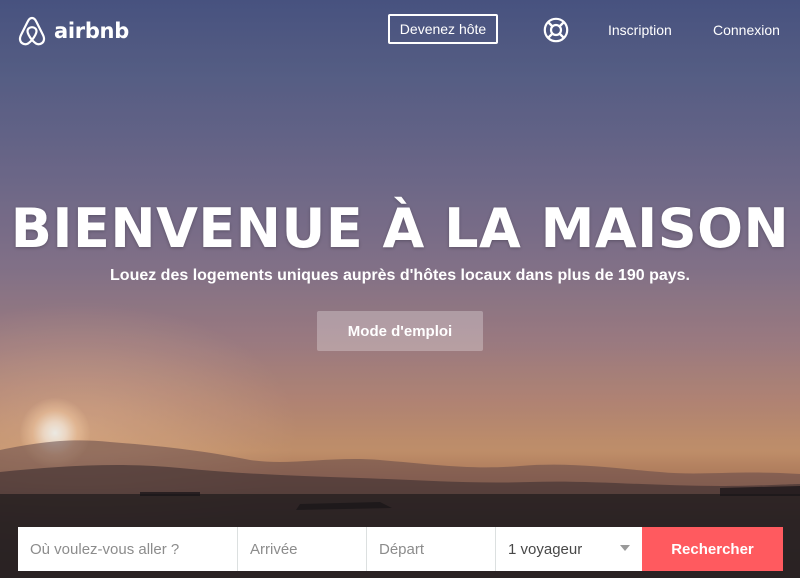 This screenshot has width=800, height=578. What do you see at coordinates (556, 30) in the screenshot?
I see `lifebuoy-icon` at bounding box center [556, 30].